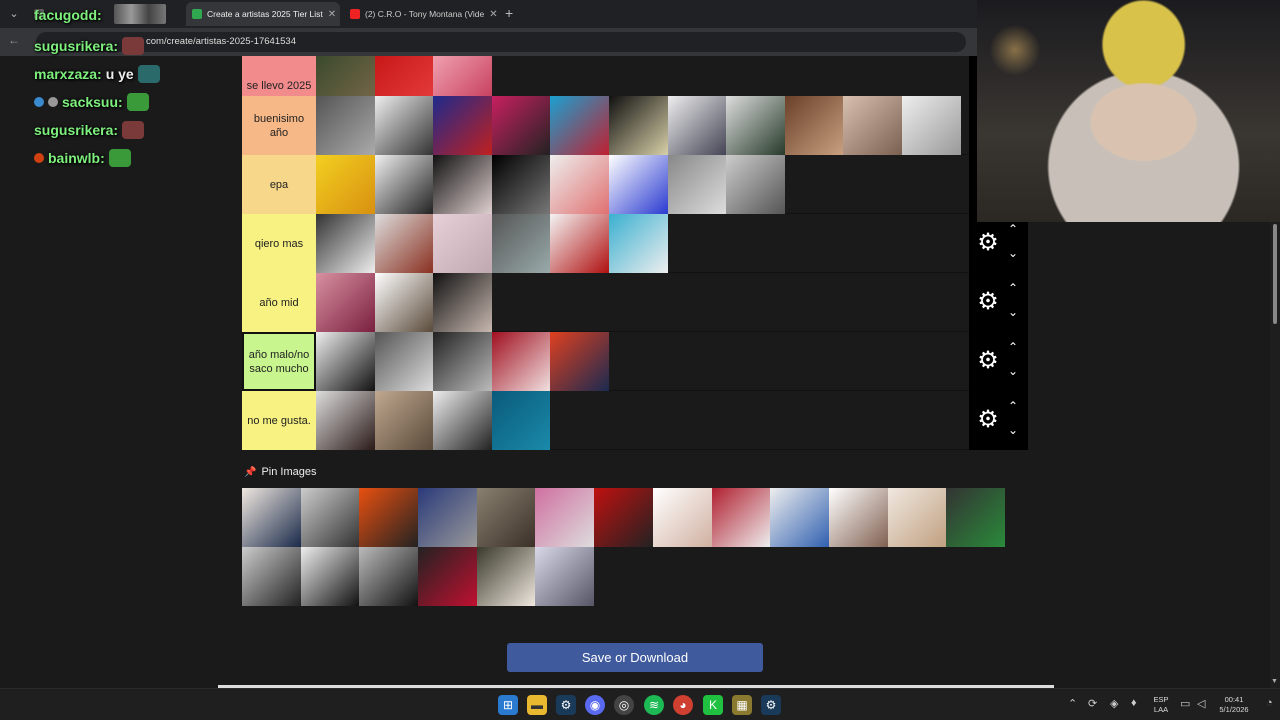 The image size is (1280, 720). I want to click on new-tab-button: +, so click(509, 13).